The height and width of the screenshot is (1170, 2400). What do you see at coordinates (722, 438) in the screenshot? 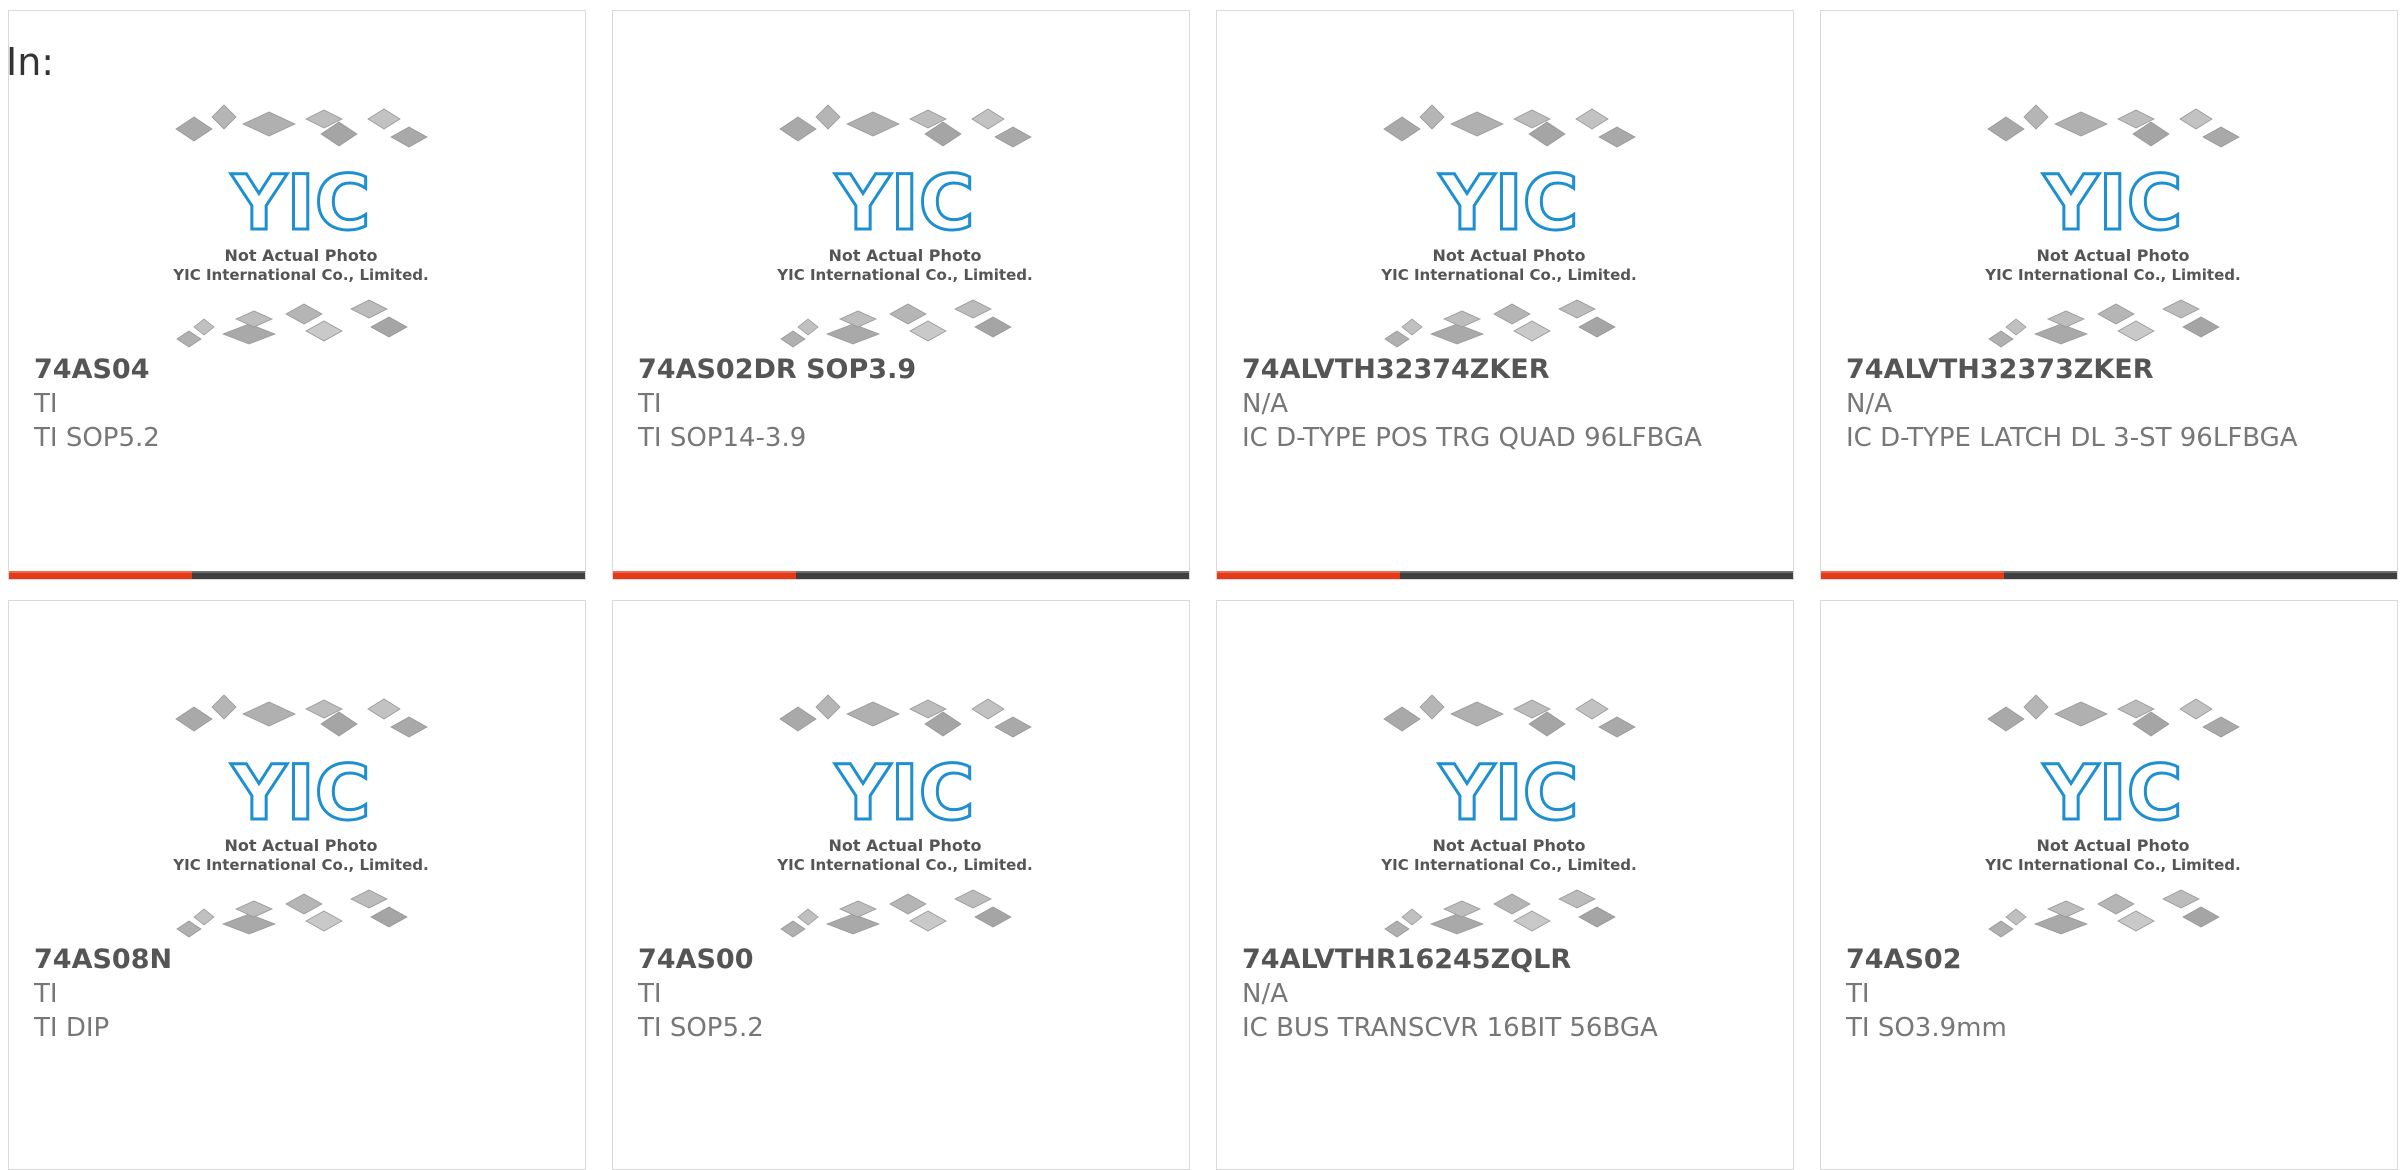
I see `description: TI SOP14-3.9` at bounding box center [722, 438].